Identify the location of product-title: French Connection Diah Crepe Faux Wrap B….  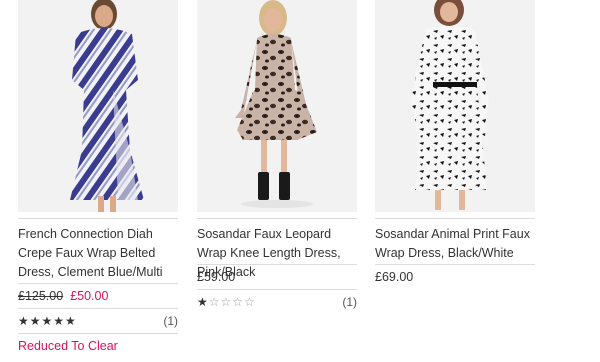
(96, 253).